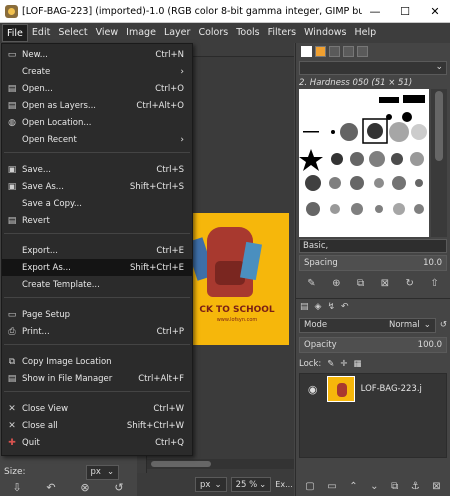 The height and width of the screenshot is (496, 450). I want to click on image-canvas: CK TO SCHOOL www.lofsyn.com, so click(237, 279).